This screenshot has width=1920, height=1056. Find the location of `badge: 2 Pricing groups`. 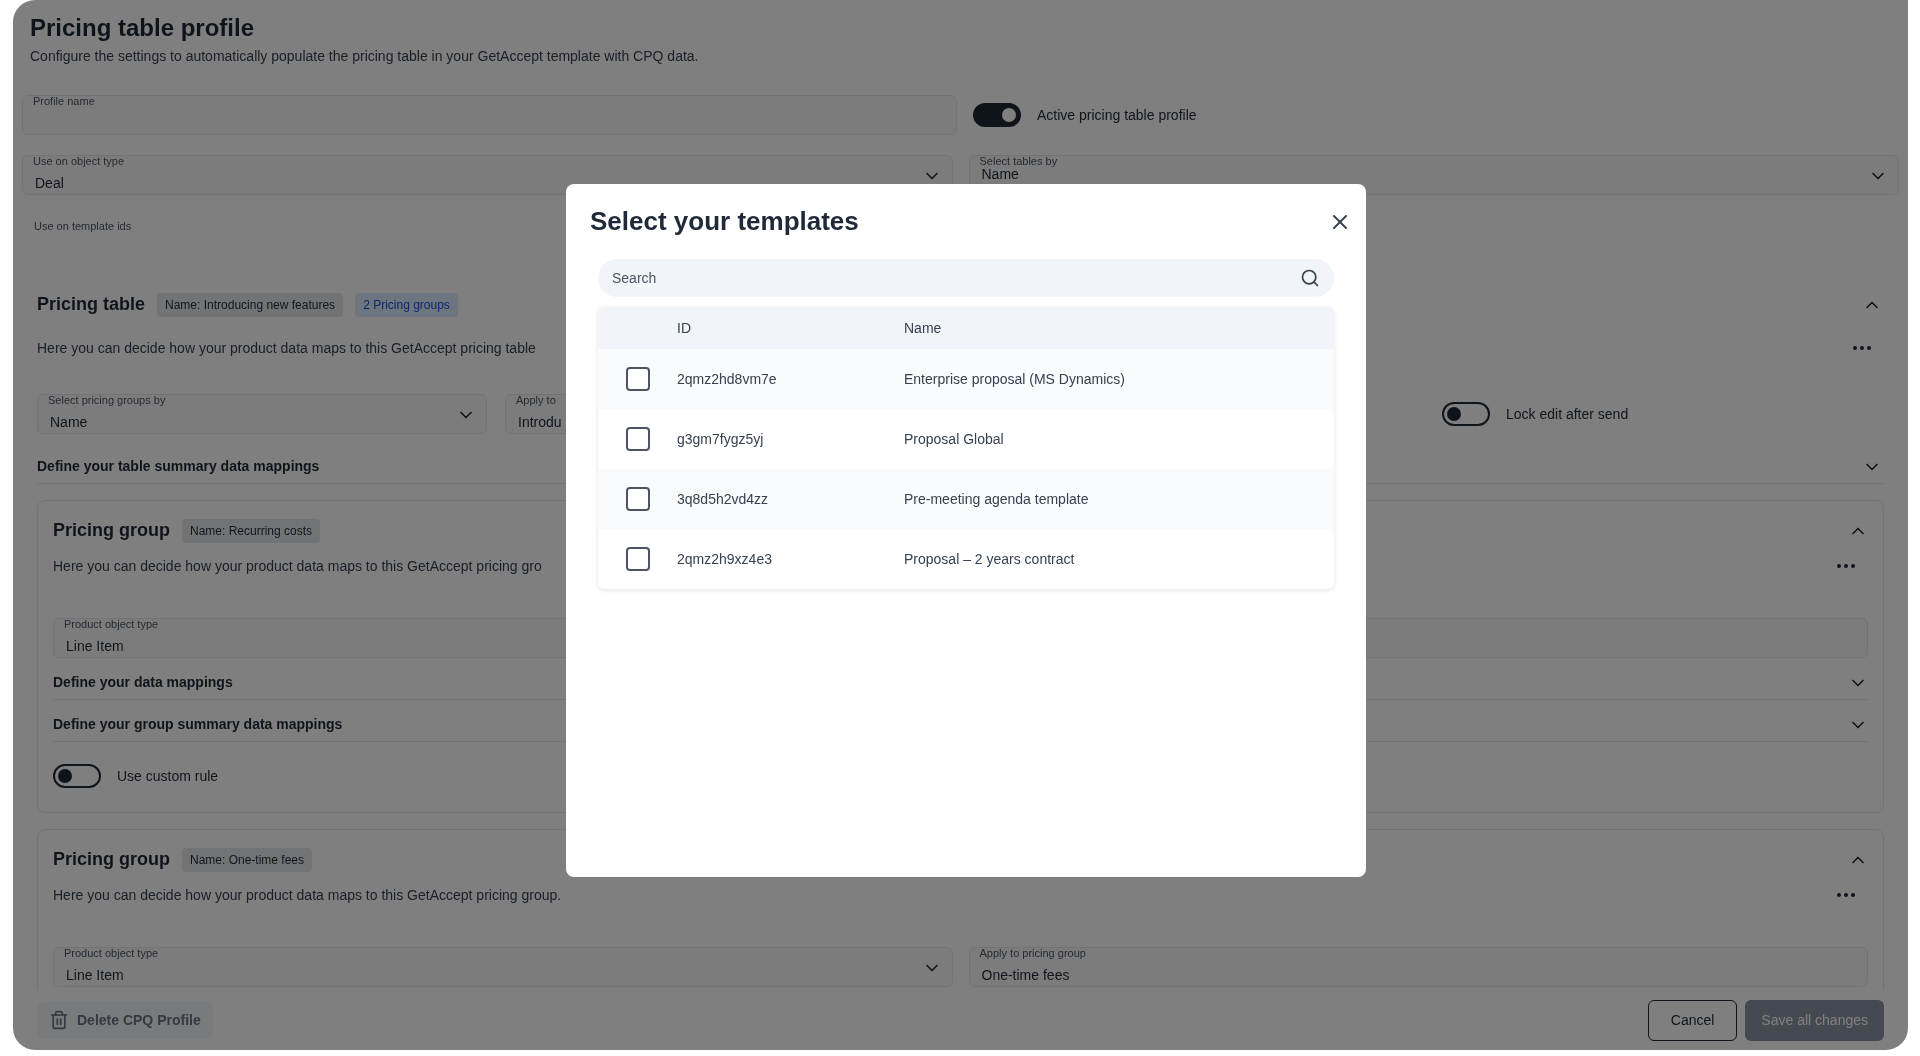

badge: 2 Pricing groups is located at coordinates (406, 304).